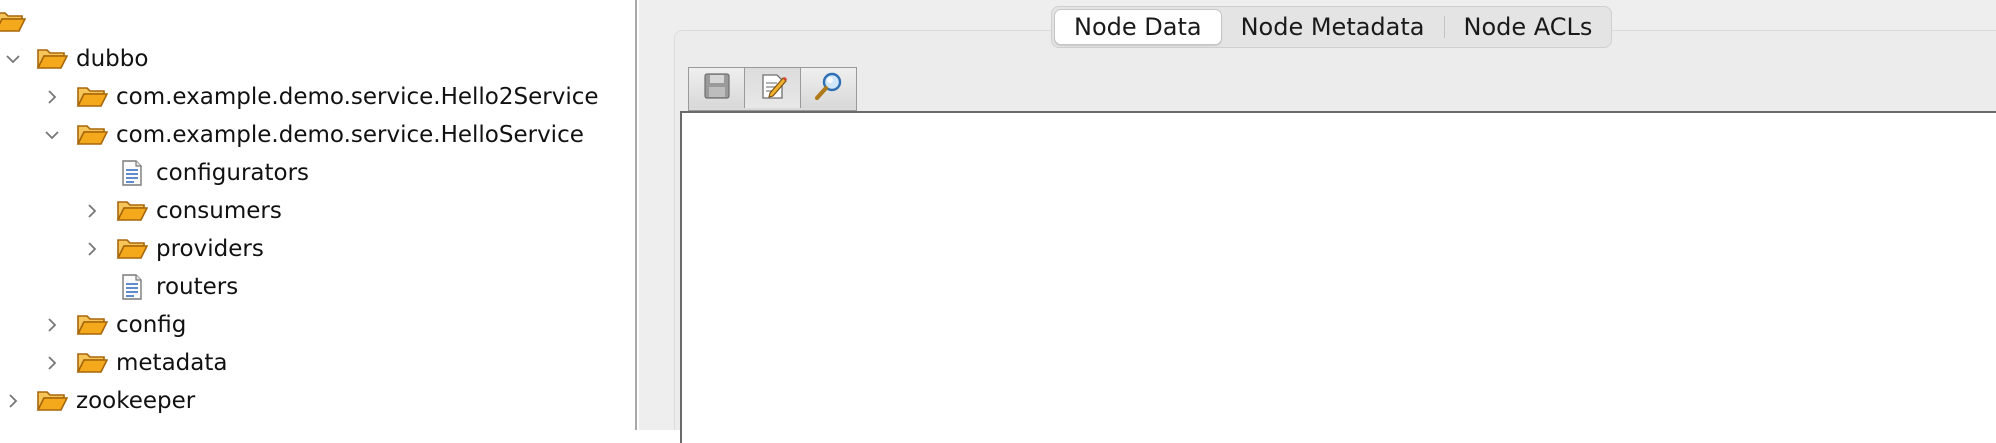  I want to click on tree-node-consumers: consumers, so click(315, 211).